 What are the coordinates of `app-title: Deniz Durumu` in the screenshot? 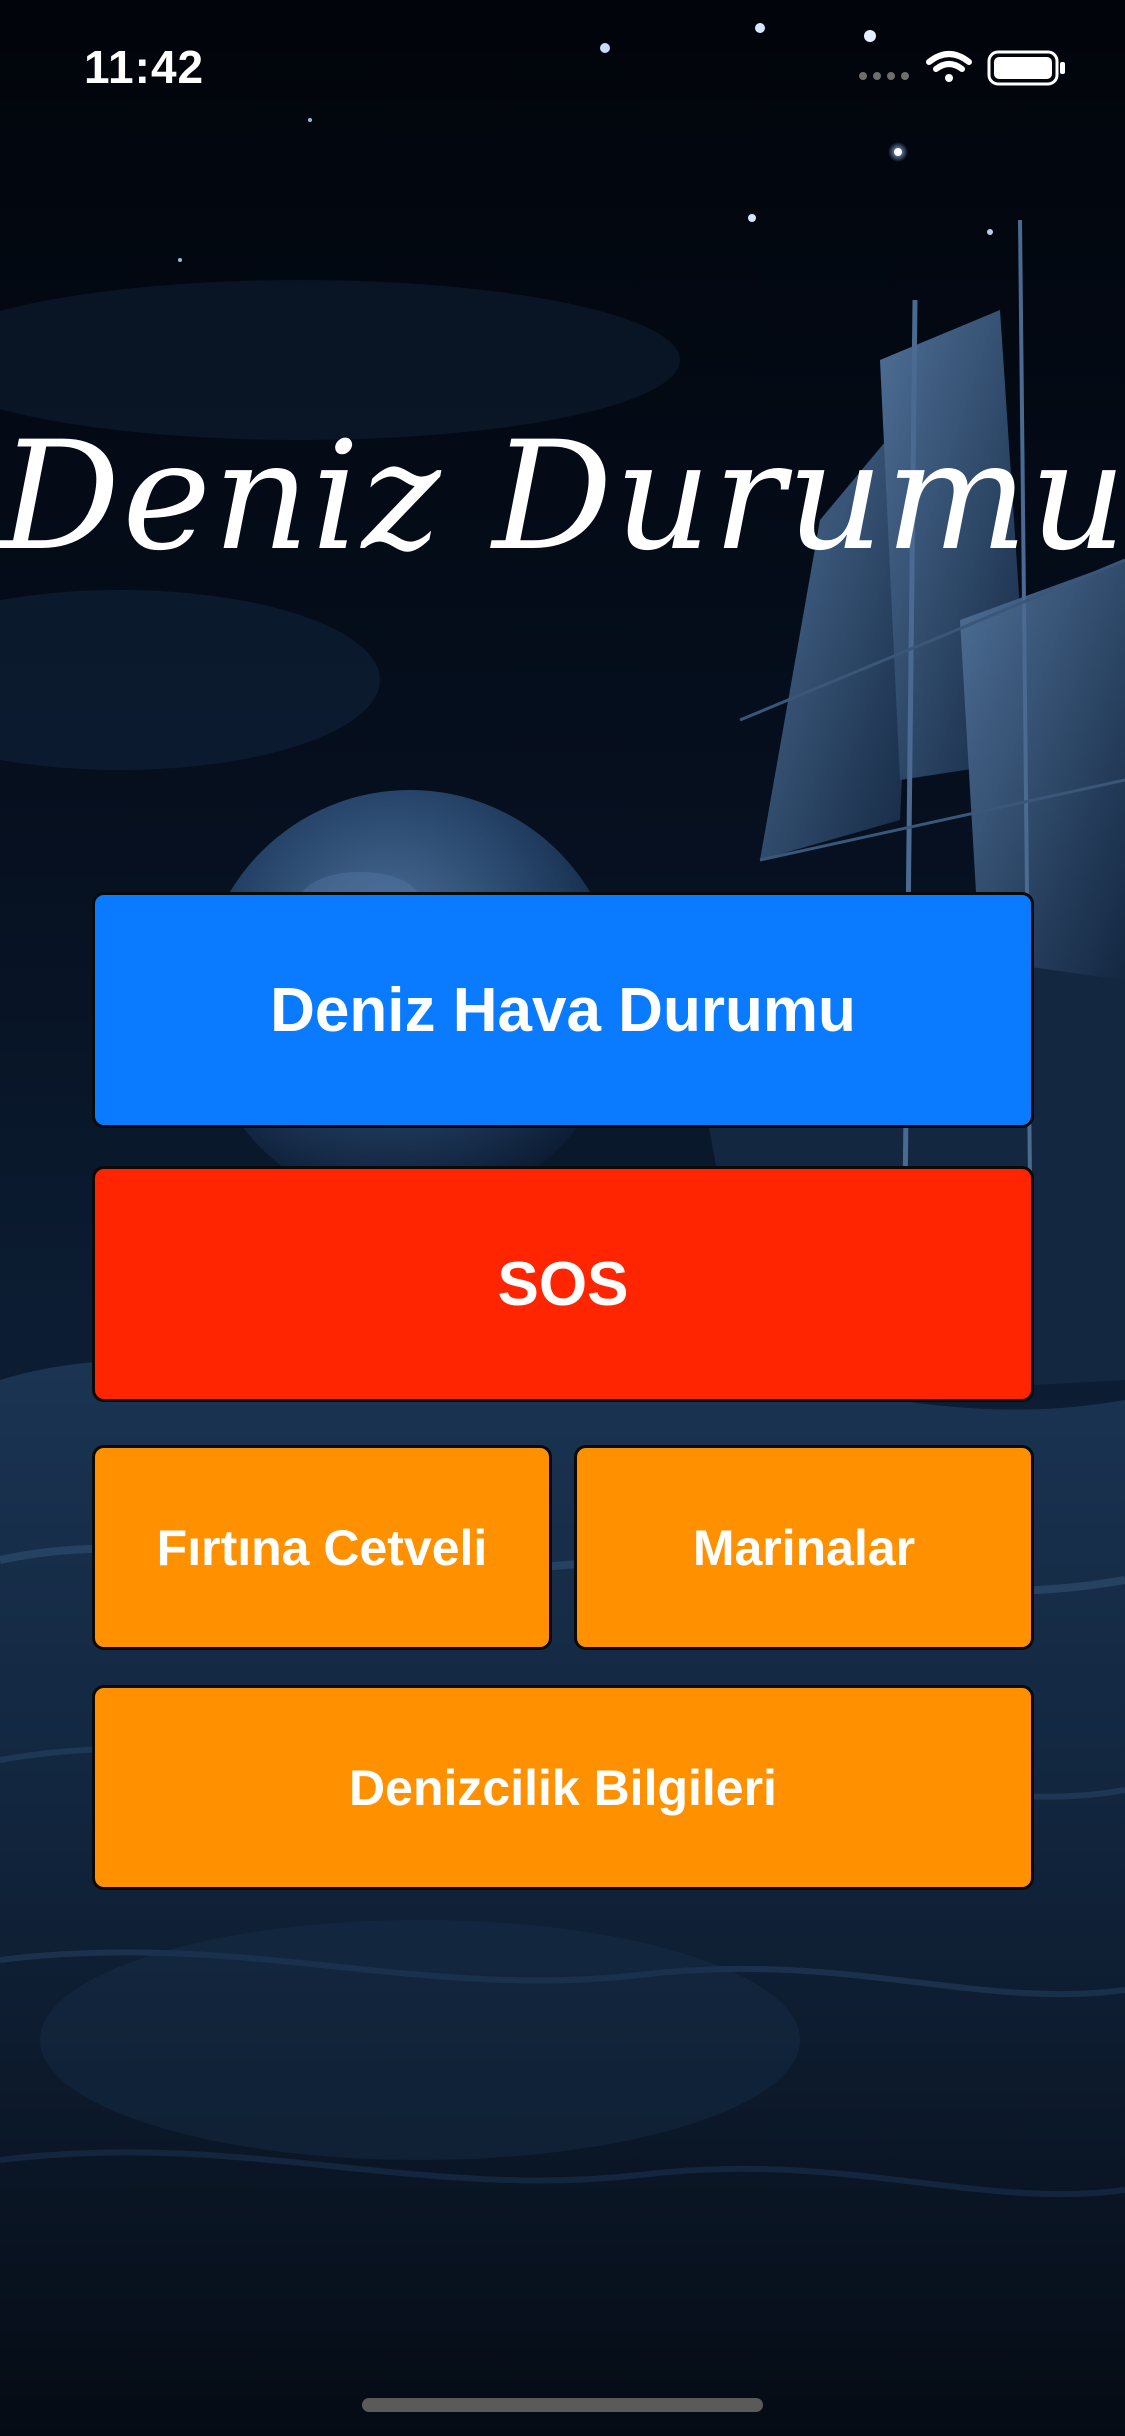 It's located at (562, 497).